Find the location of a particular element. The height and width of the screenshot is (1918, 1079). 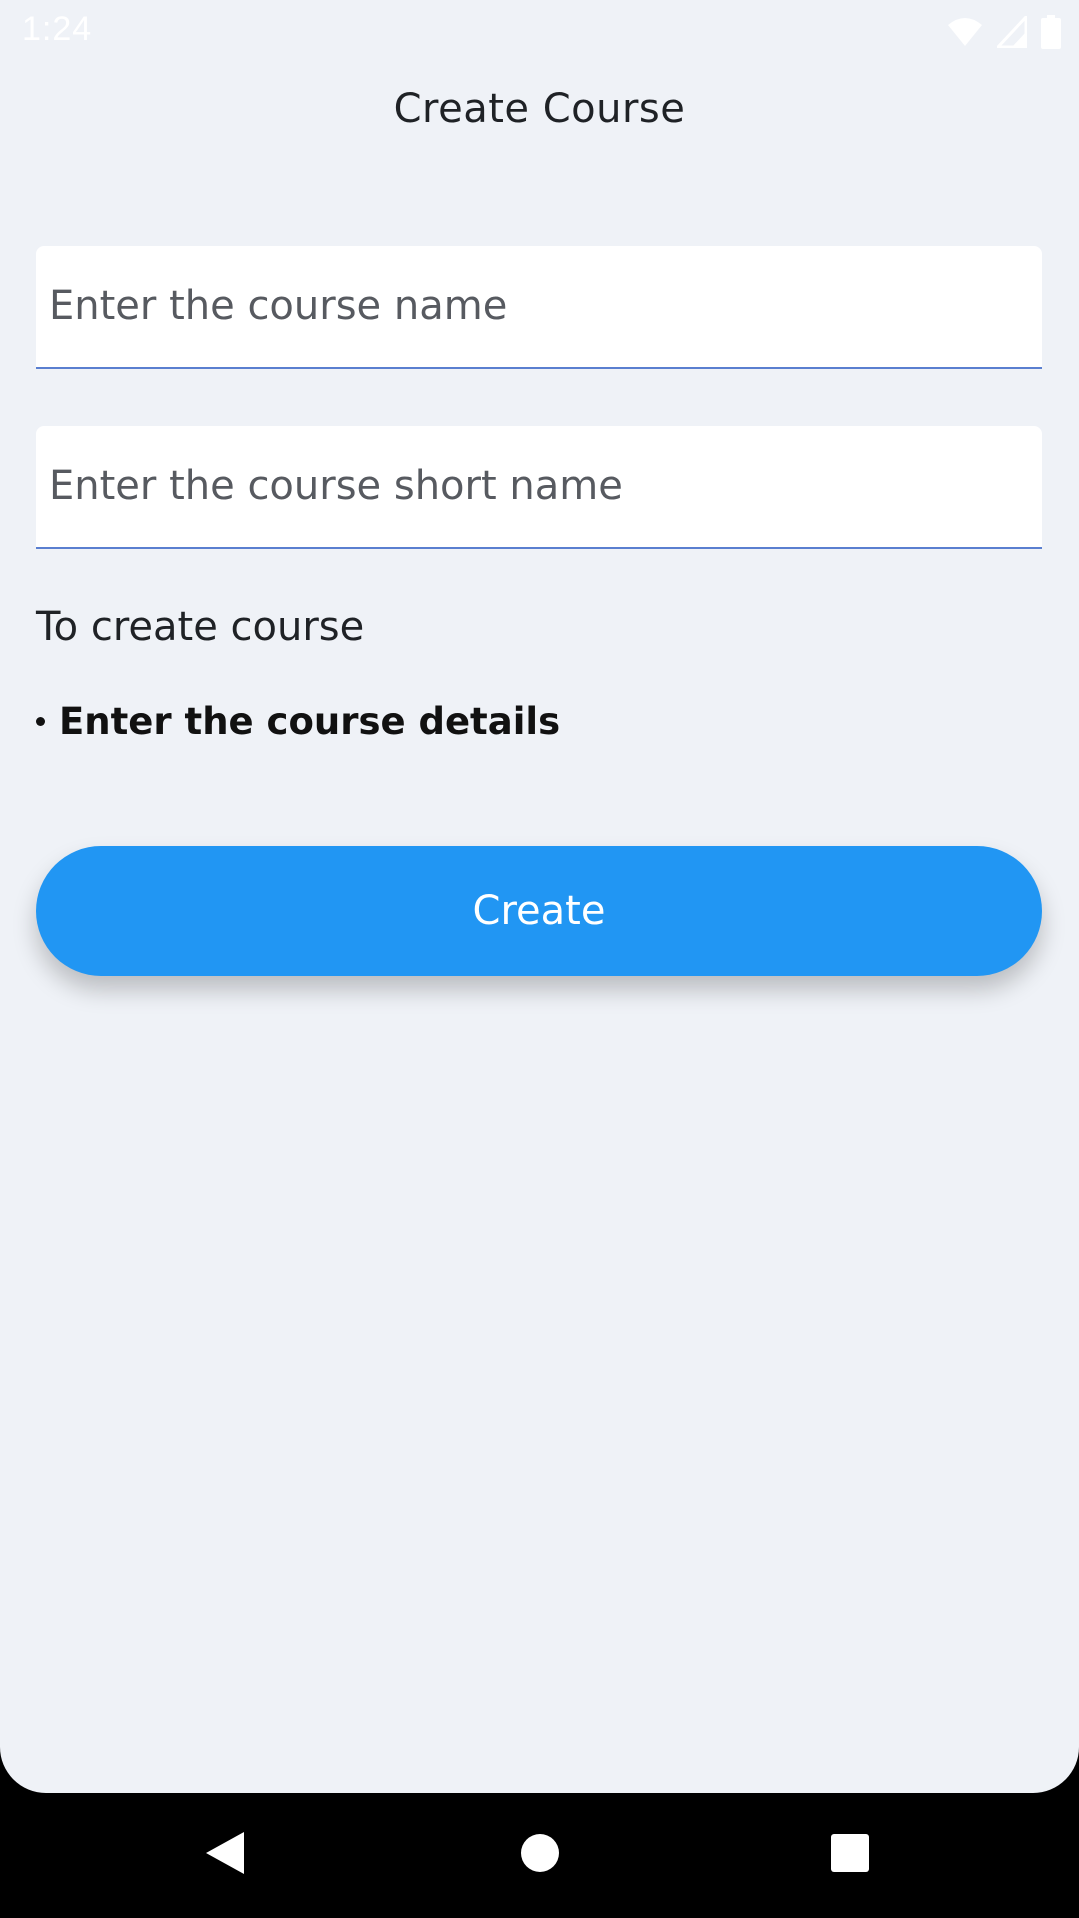

home-button is located at coordinates (540, 1855).